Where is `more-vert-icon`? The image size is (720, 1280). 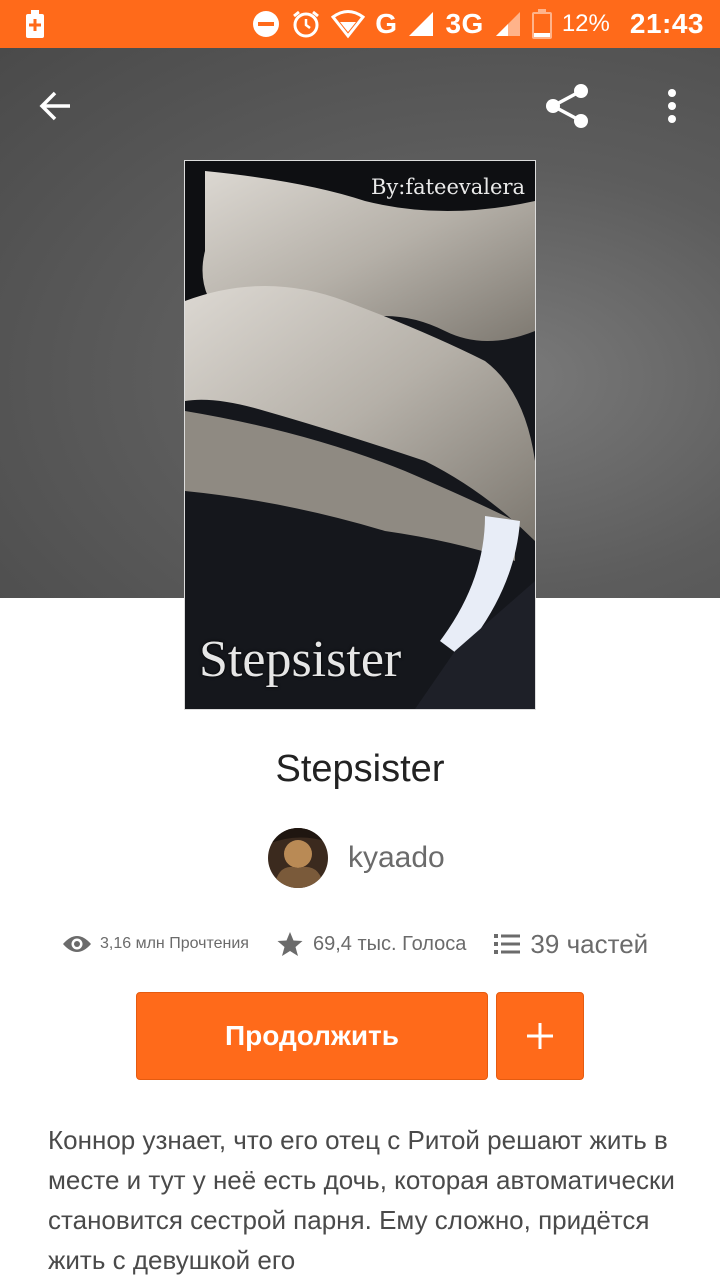 more-vert-icon is located at coordinates (672, 106).